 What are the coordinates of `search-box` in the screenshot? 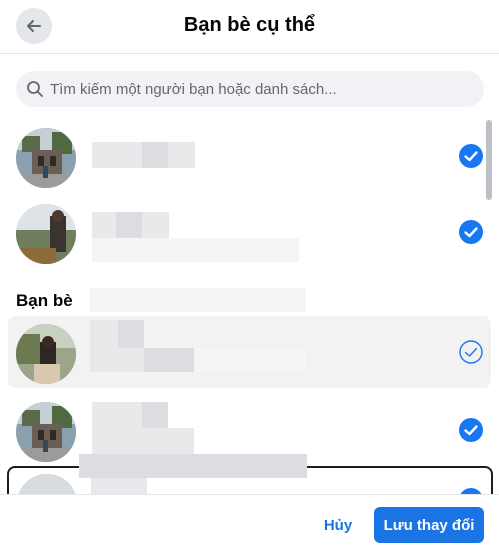 It's located at (250, 89).